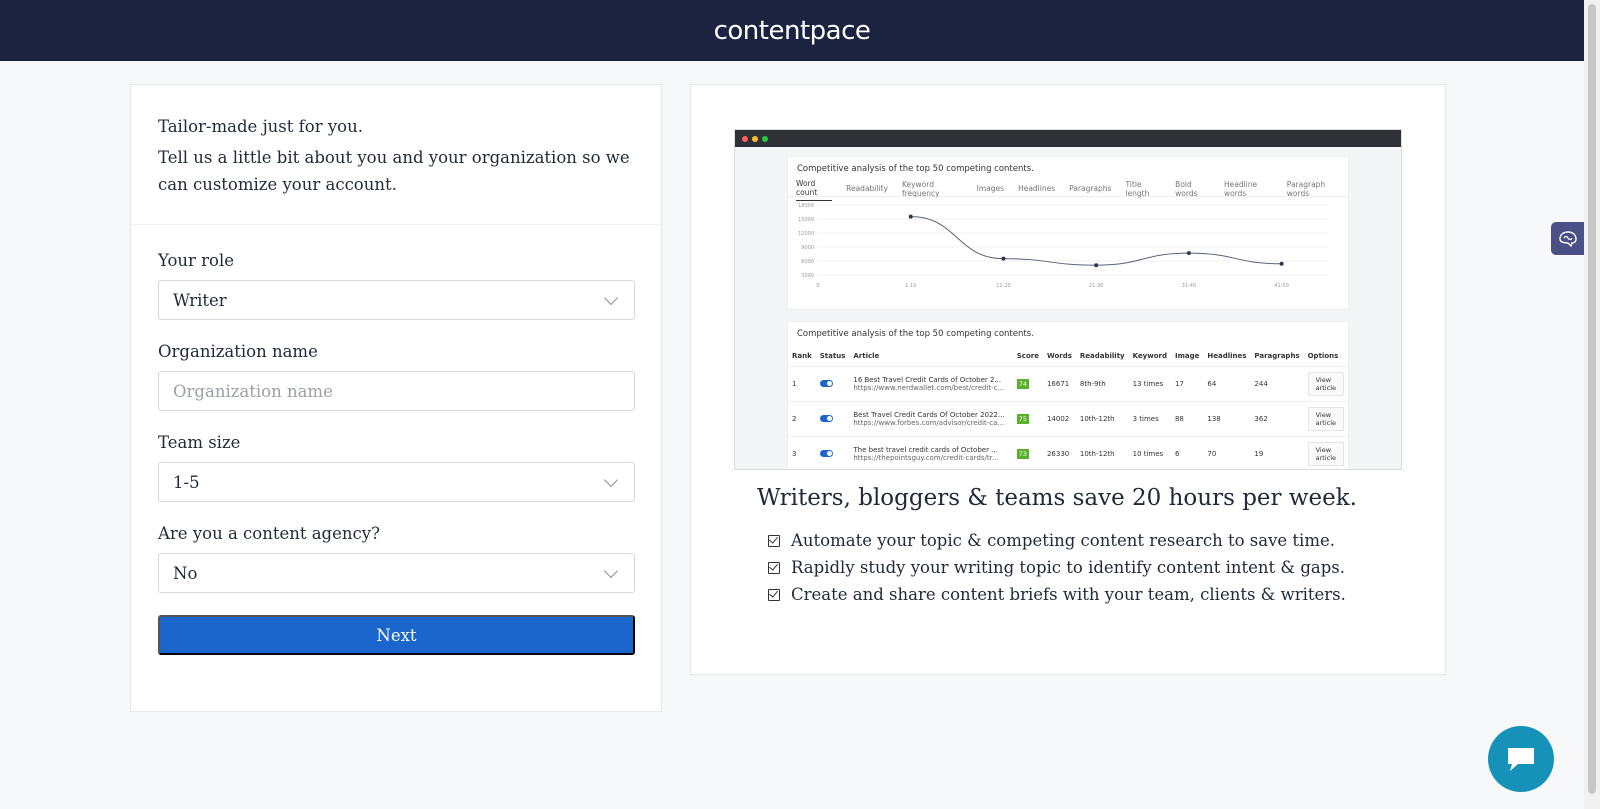 The height and width of the screenshot is (809, 1600). What do you see at coordinates (792, 31) in the screenshot?
I see `logo: contentpace` at bounding box center [792, 31].